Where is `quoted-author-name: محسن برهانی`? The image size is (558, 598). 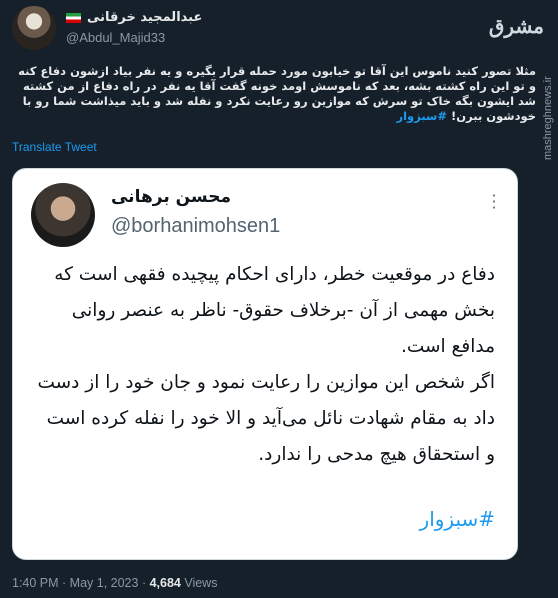 quoted-author-name: محسن برهانی is located at coordinates (171, 197).